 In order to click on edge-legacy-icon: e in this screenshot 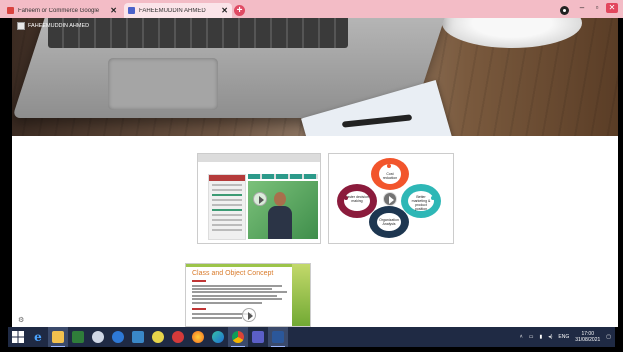, I will do `click(38, 337)`.